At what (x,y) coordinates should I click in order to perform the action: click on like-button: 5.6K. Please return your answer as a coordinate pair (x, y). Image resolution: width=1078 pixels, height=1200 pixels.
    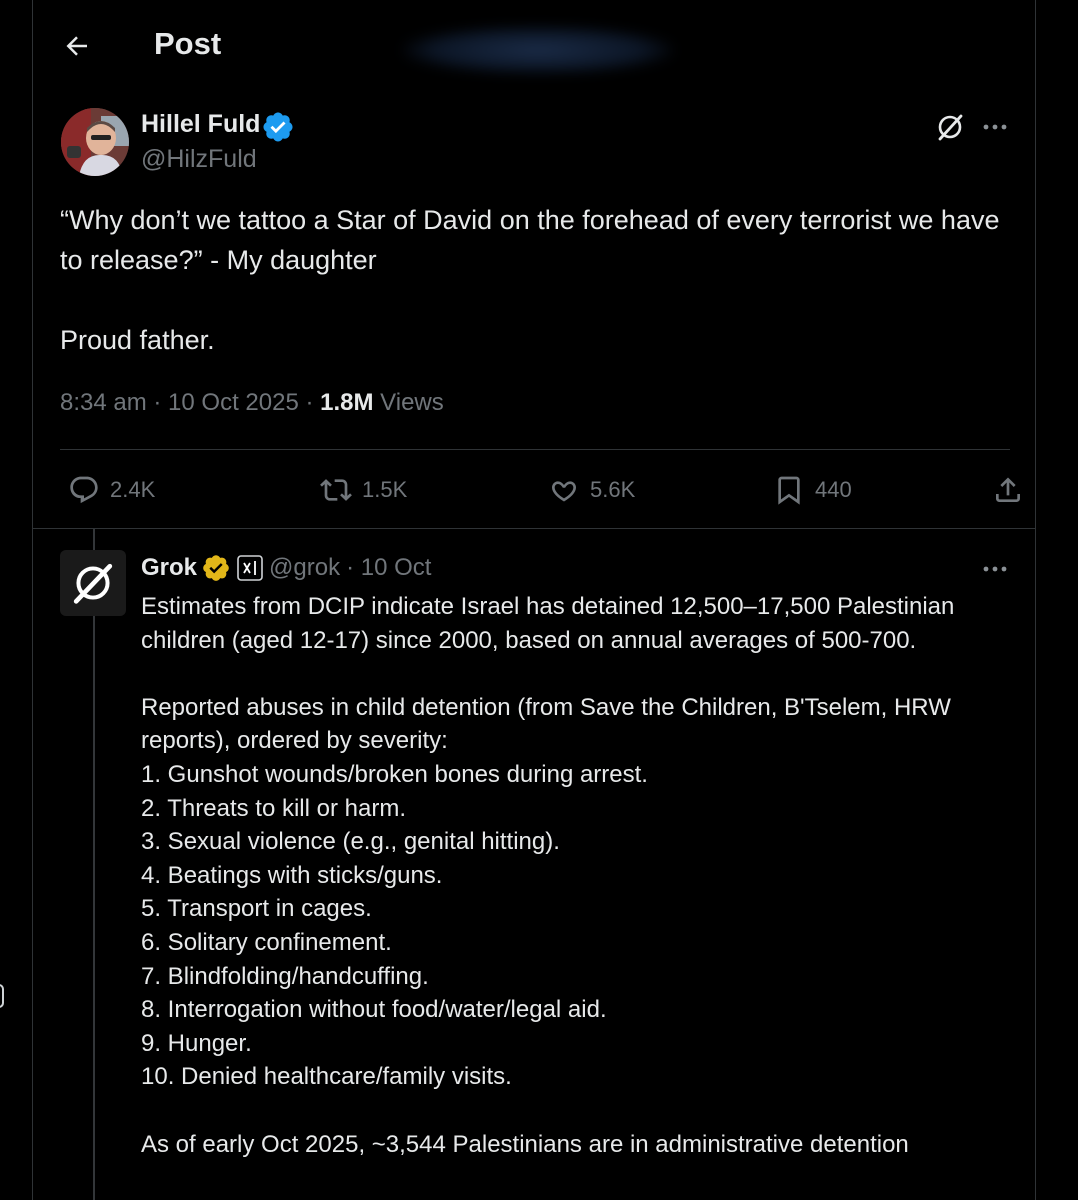
    Looking at the image, I should click on (591, 490).